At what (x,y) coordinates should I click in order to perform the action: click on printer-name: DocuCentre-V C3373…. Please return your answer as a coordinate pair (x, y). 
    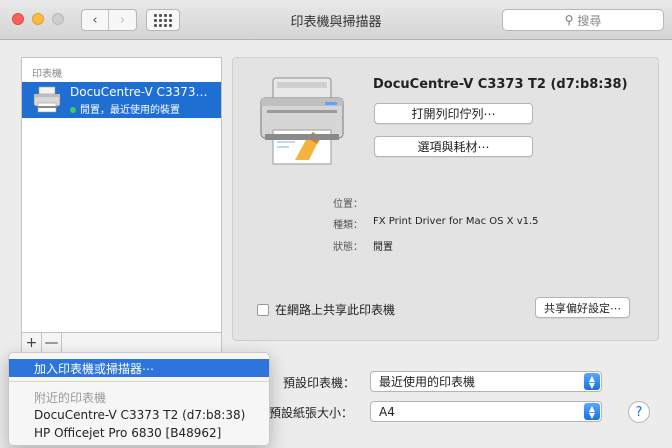
    Looking at the image, I should click on (139, 92).